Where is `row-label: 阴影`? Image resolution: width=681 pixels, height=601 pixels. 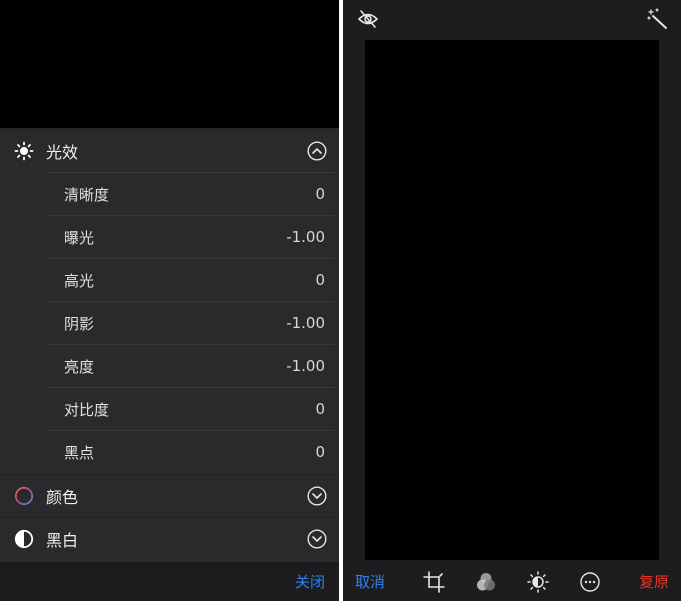
row-label: 阴影 is located at coordinates (79, 323).